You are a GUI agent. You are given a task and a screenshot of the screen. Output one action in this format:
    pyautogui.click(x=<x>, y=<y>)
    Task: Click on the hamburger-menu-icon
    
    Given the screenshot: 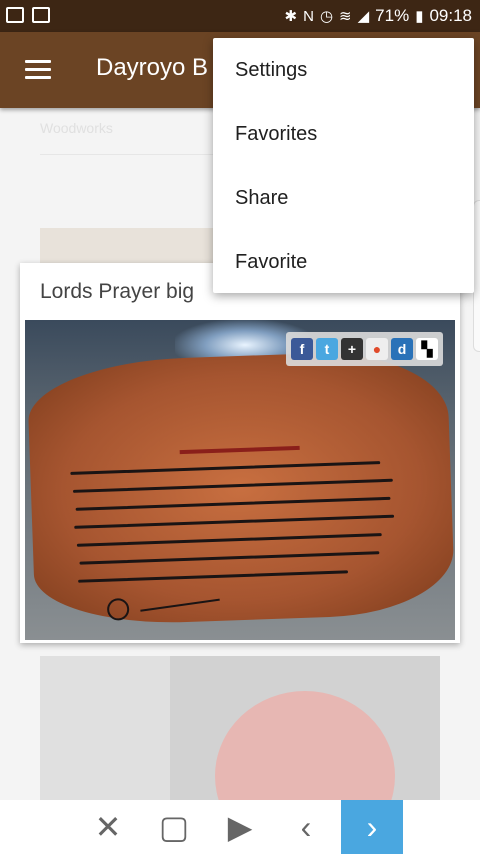 What is the action you would take?
    pyautogui.click(x=38, y=70)
    